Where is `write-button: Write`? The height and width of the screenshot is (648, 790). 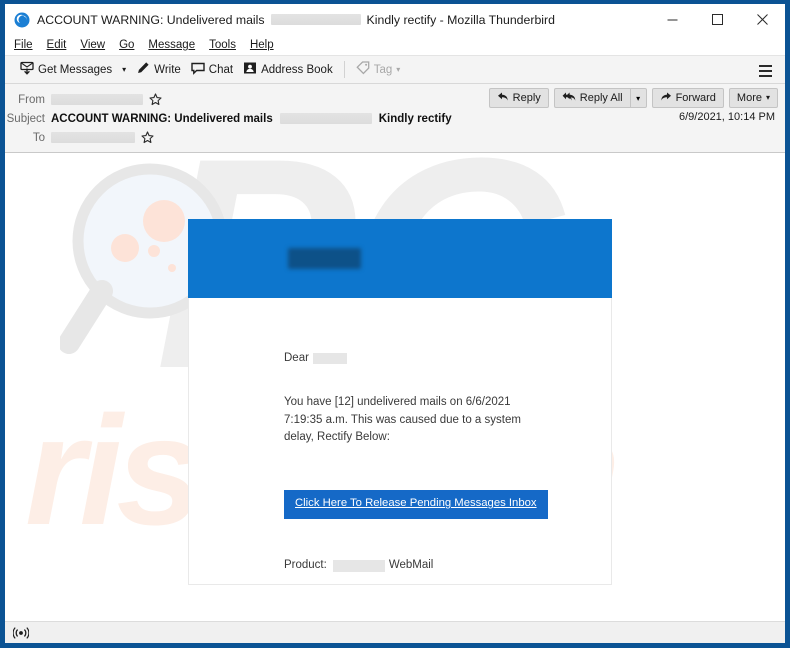 write-button: Write is located at coordinates (158, 70).